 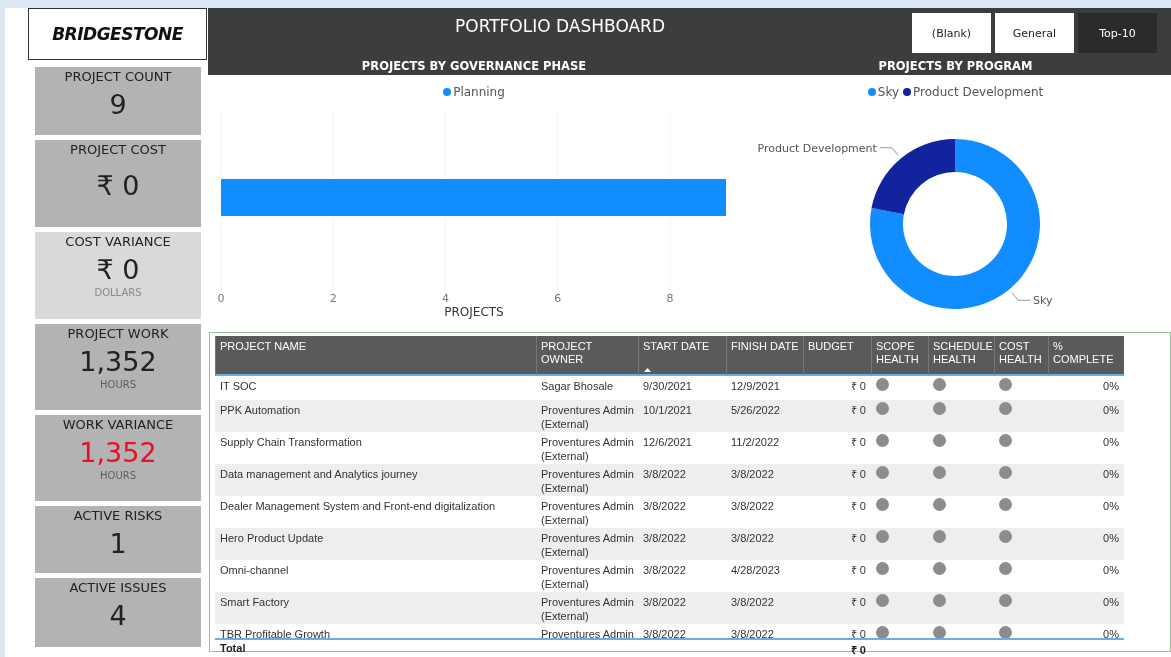 What do you see at coordinates (961, 356) in the screenshot?
I see `column-header: SCHEDULE HEALTH` at bounding box center [961, 356].